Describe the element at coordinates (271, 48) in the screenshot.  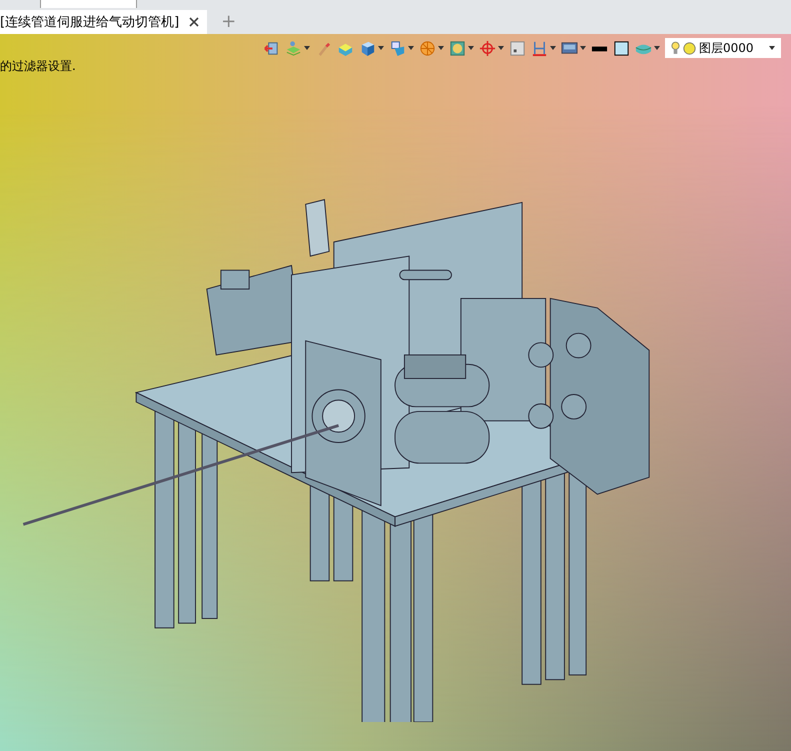
I see `exit-icon` at that location.